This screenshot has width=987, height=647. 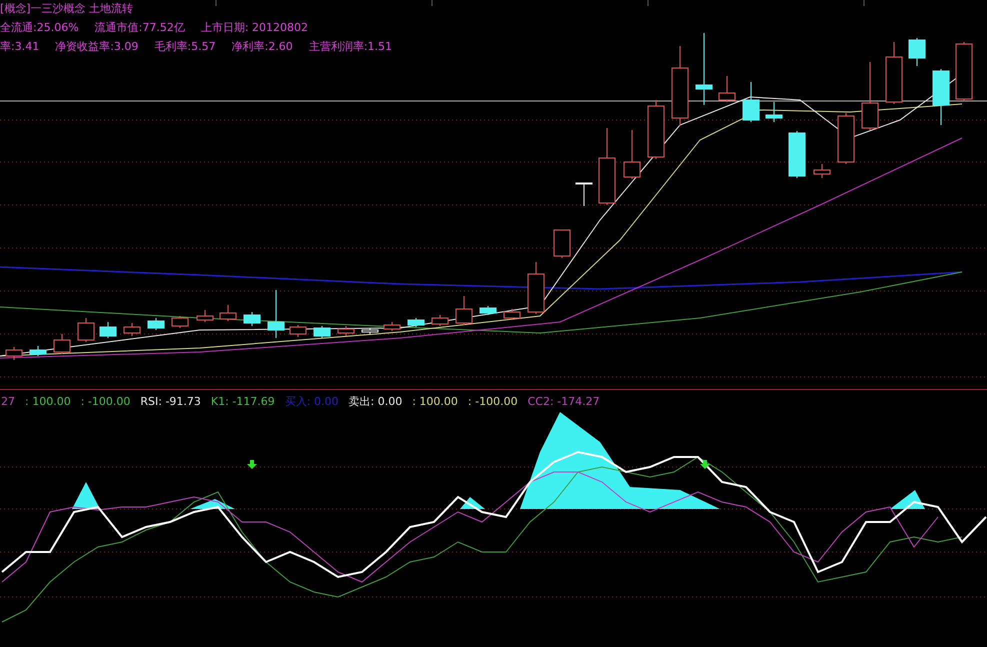 I want to click on indicator-value: 27, so click(x=8, y=401).